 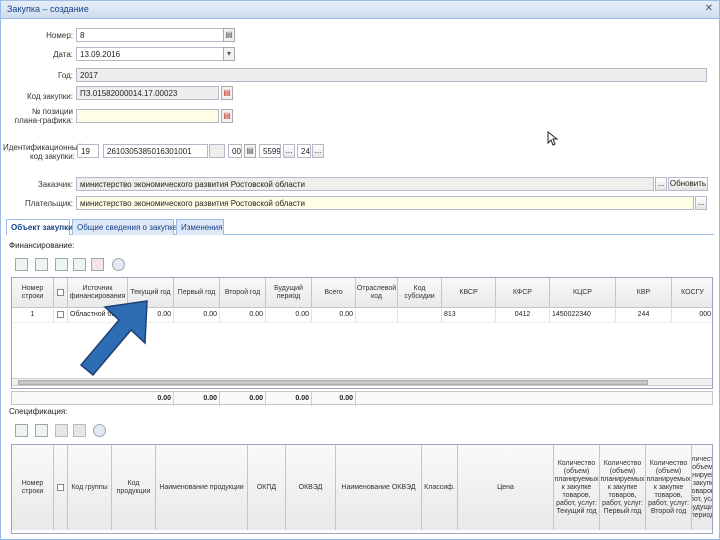 What do you see at coordinates (97, 264) in the screenshot?
I see `delete-icon` at bounding box center [97, 264].